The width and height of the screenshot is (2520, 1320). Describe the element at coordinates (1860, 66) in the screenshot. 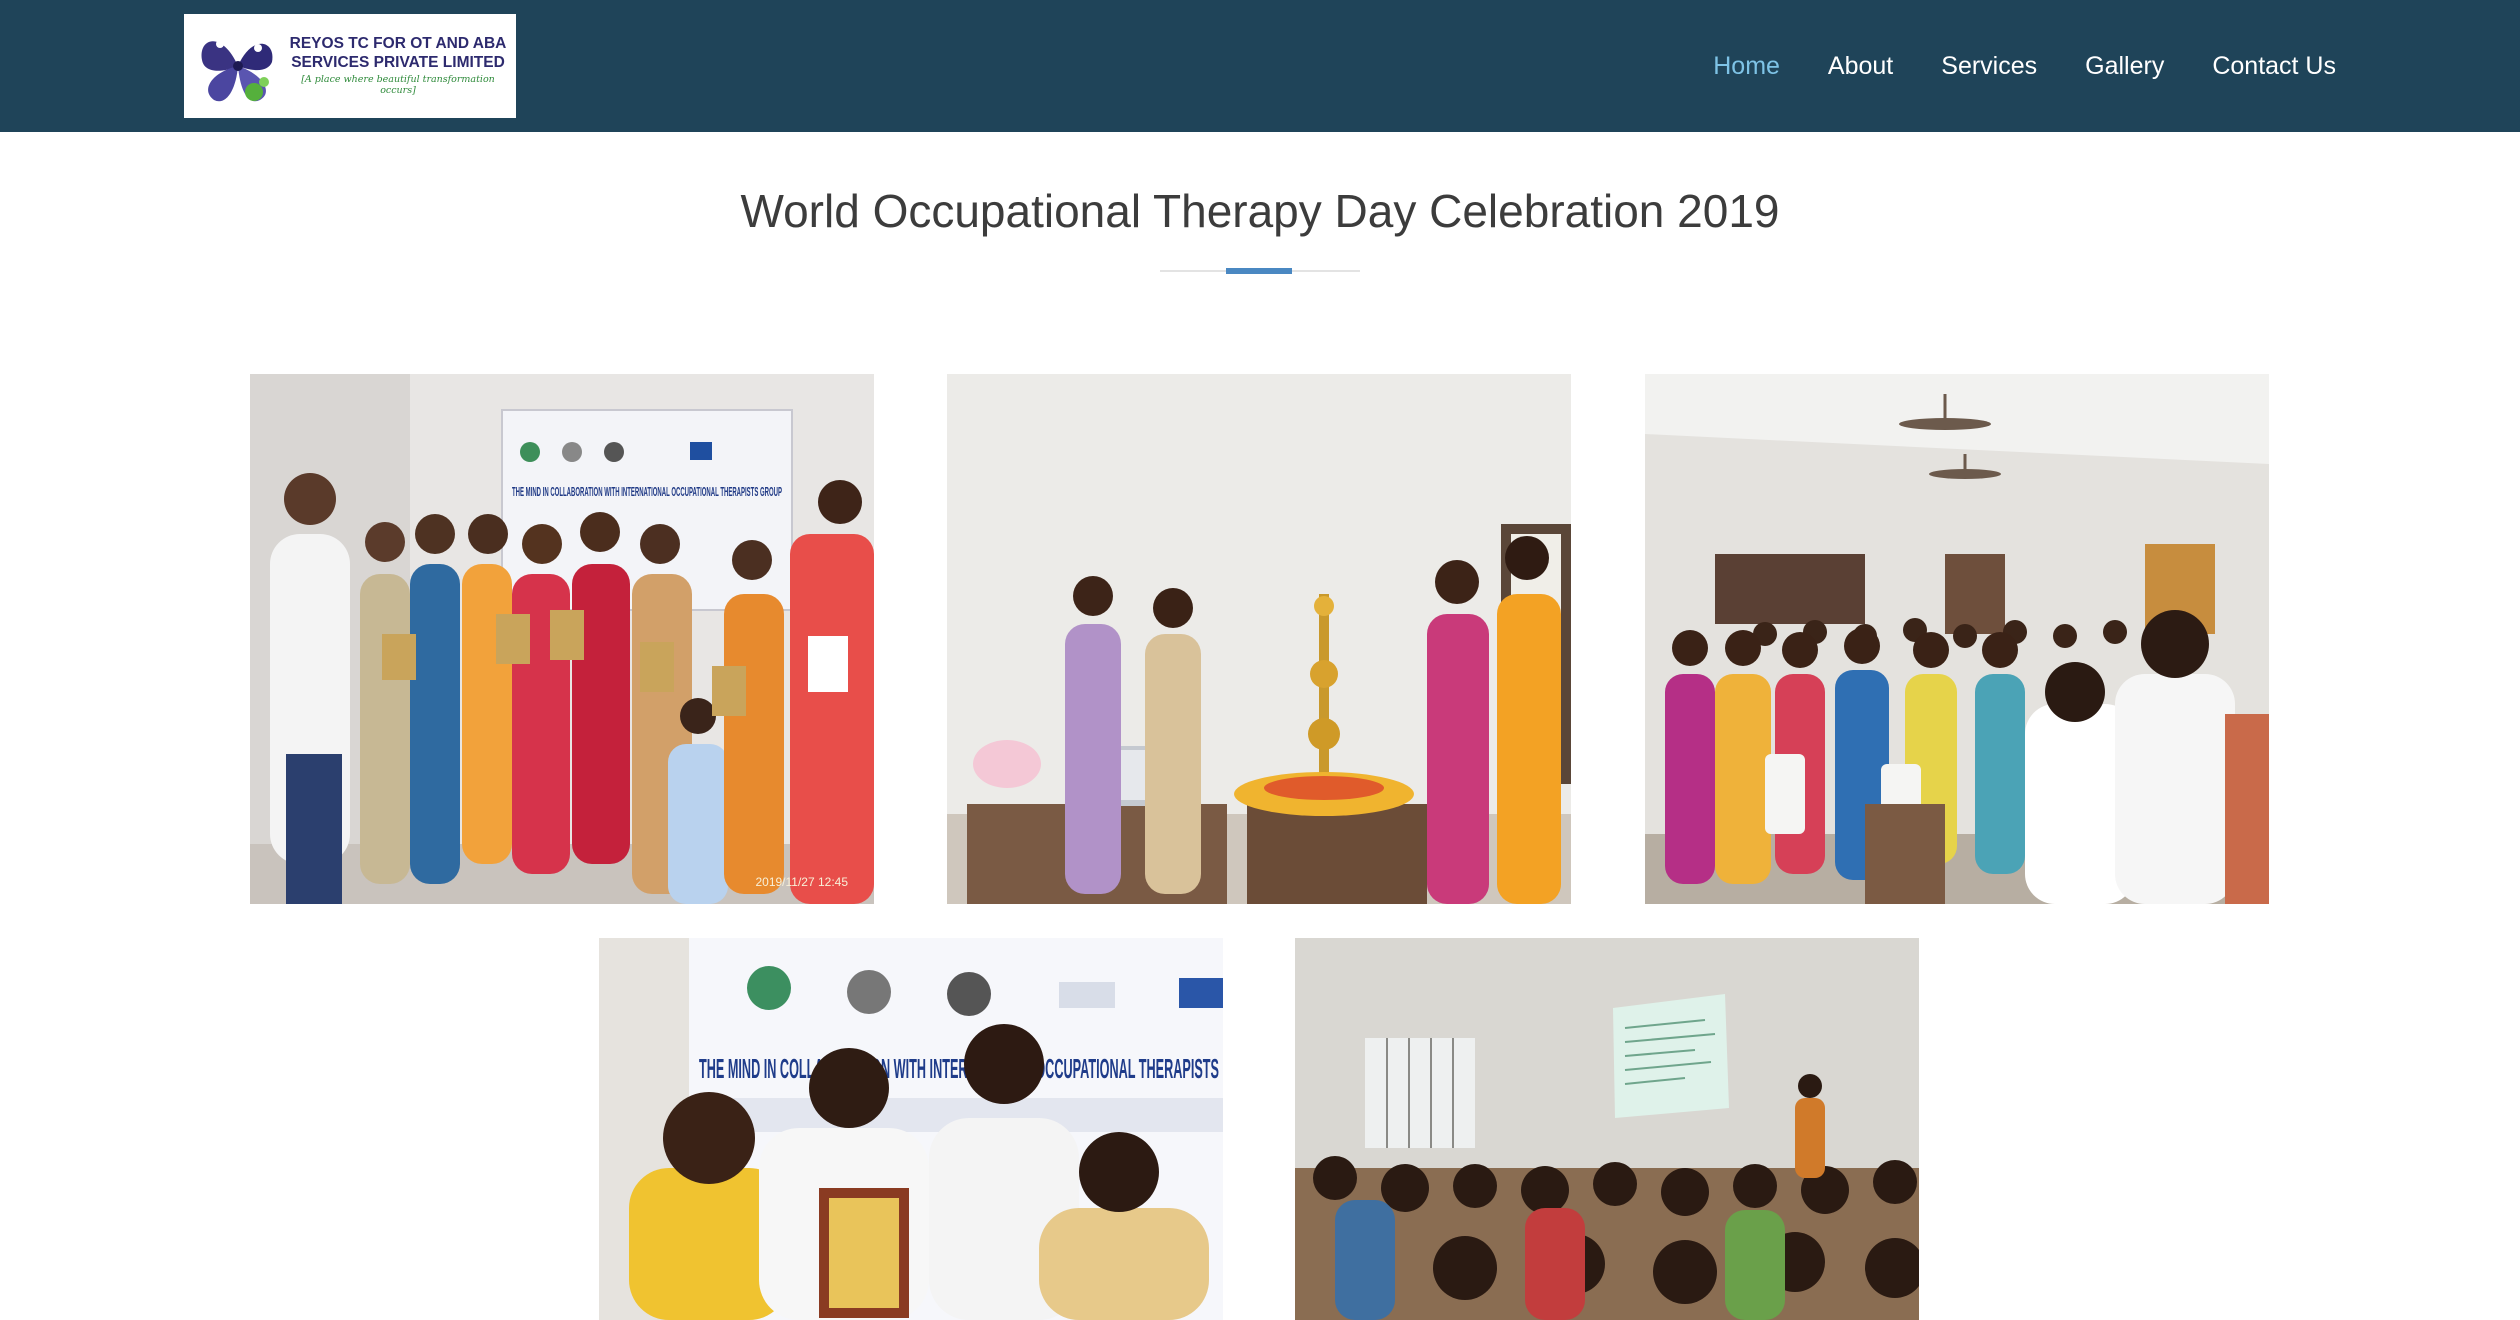

I see `nav-about: About` at that location.